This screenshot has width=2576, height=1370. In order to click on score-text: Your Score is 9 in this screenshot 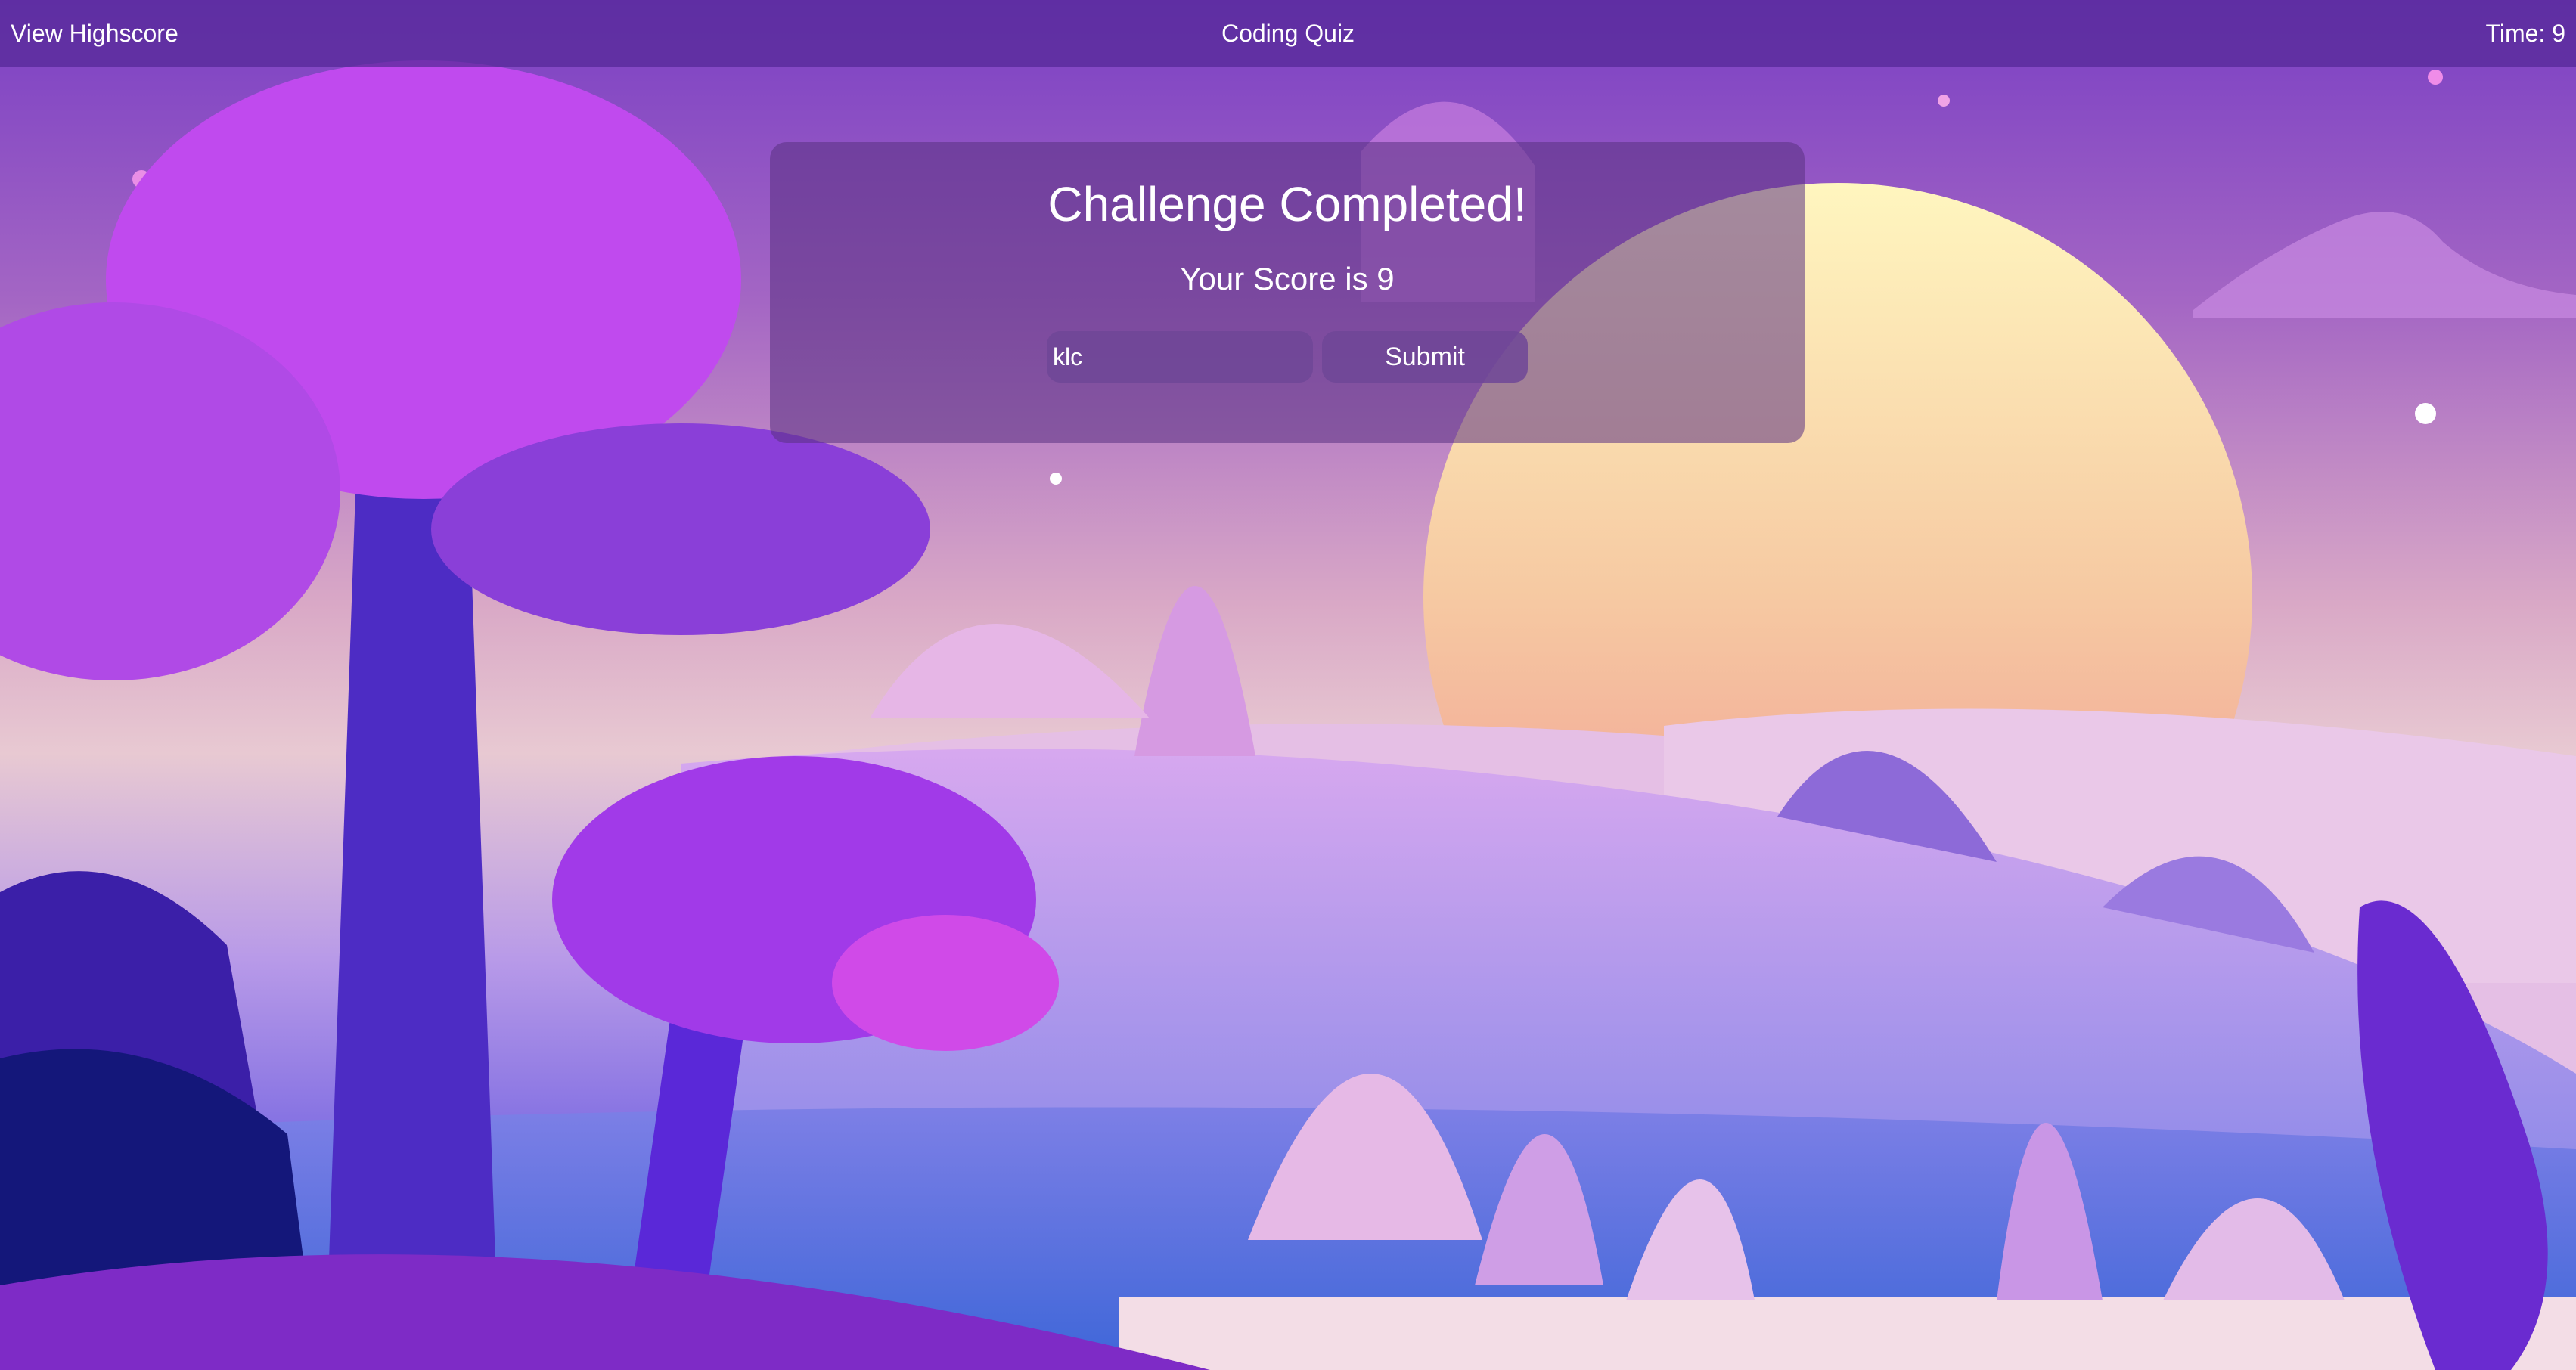, I will do `click(1287, 278)`.